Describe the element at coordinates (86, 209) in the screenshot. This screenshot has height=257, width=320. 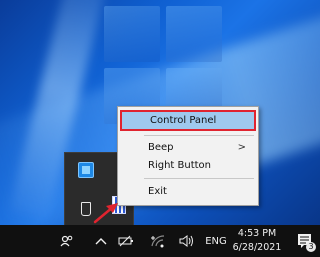
I see `usb-device-icon` at that location.